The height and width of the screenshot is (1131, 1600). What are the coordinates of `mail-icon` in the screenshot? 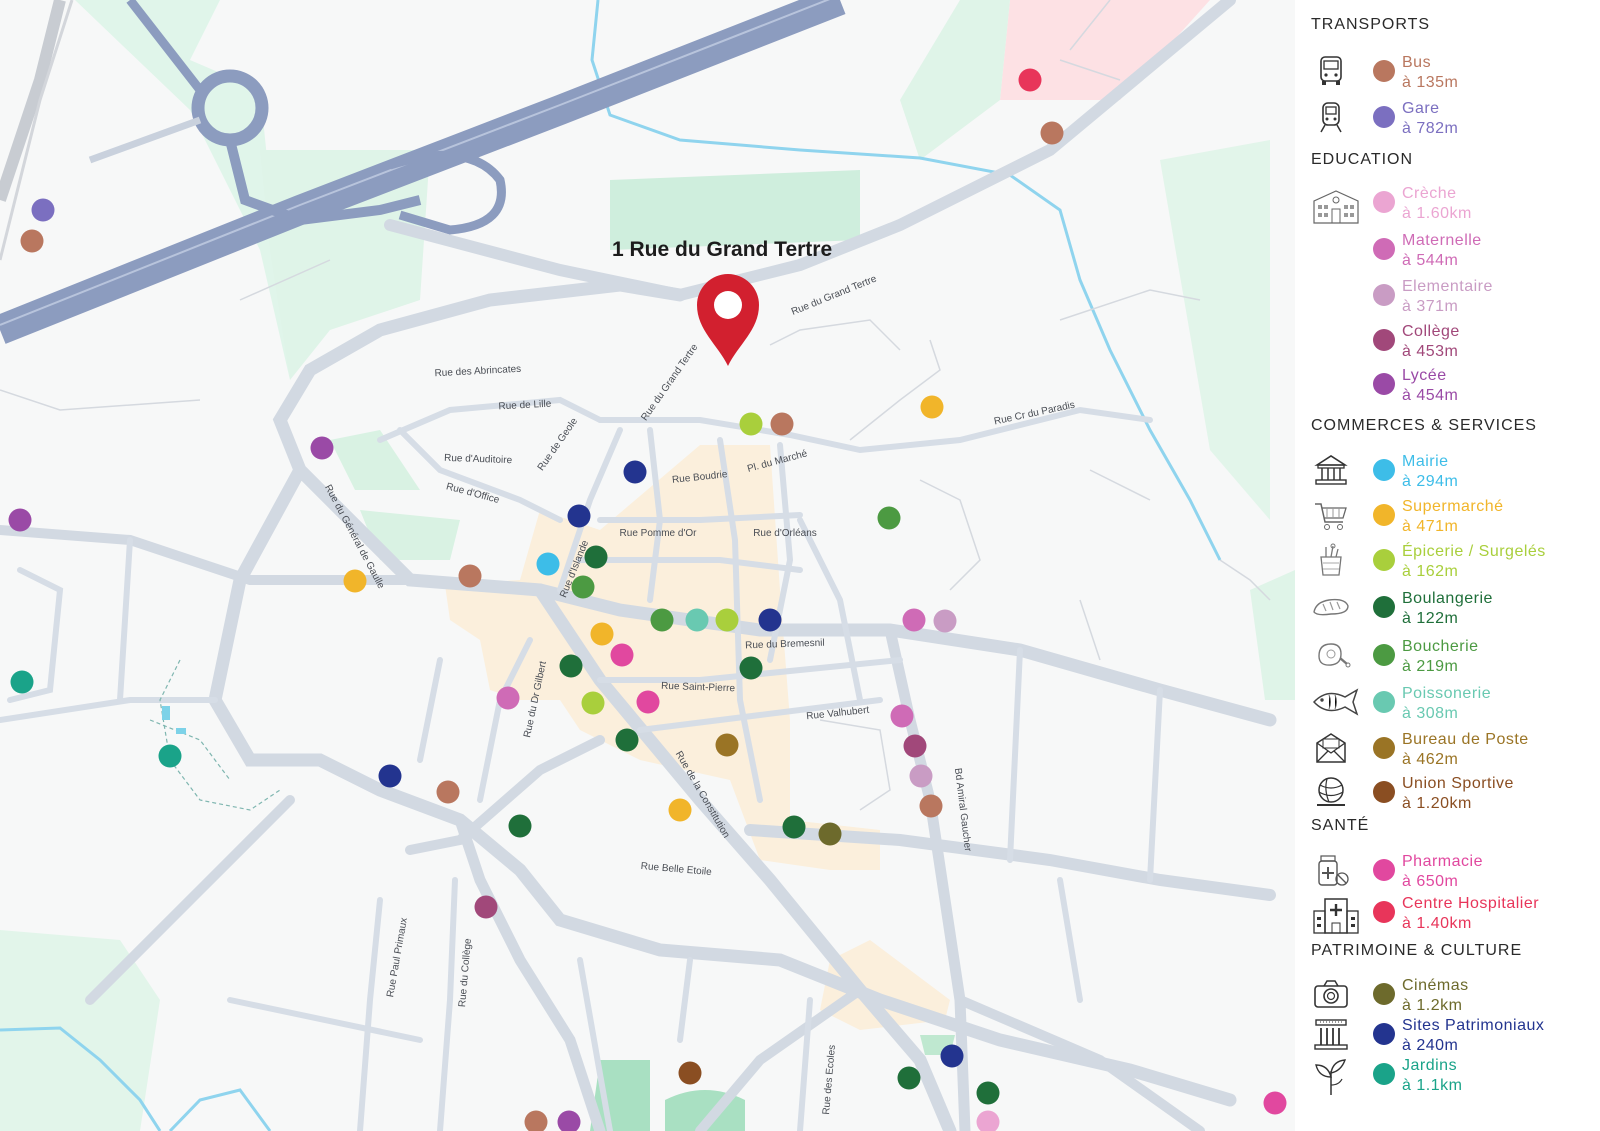 It's located at (1331, 748).